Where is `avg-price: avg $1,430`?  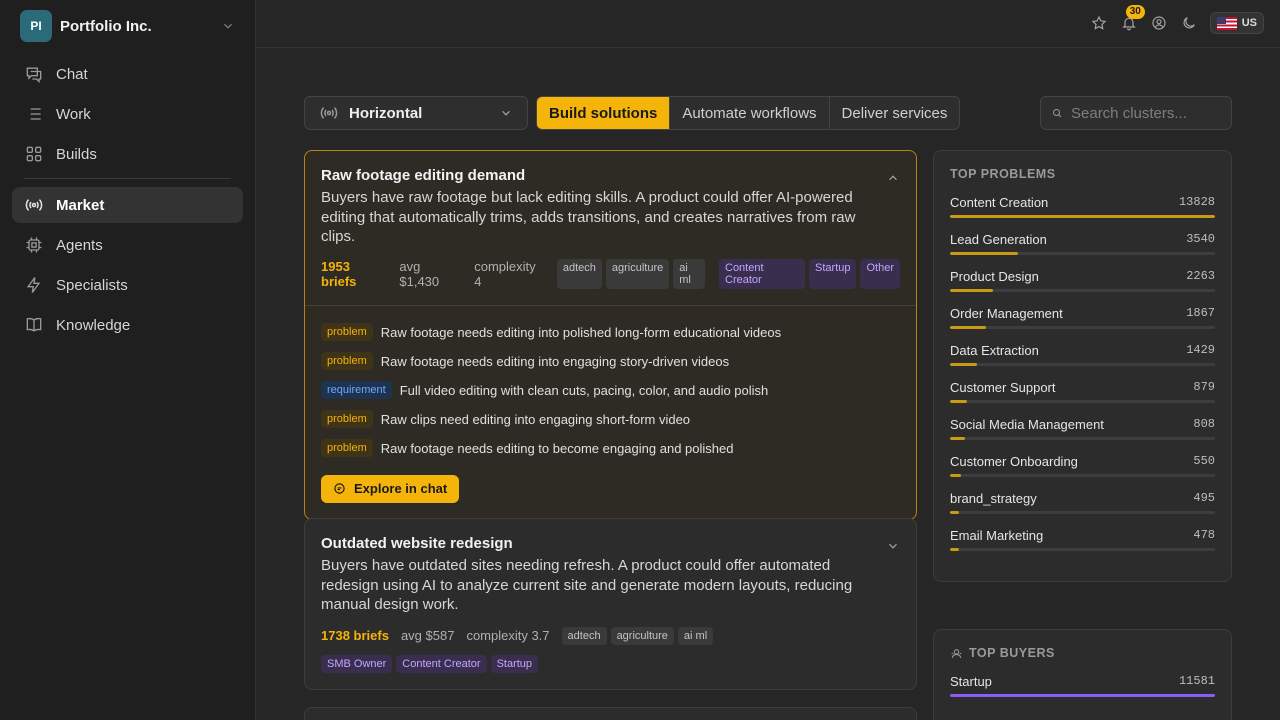
avg-price: avg $1,430 is located at coordinates (419, 273).